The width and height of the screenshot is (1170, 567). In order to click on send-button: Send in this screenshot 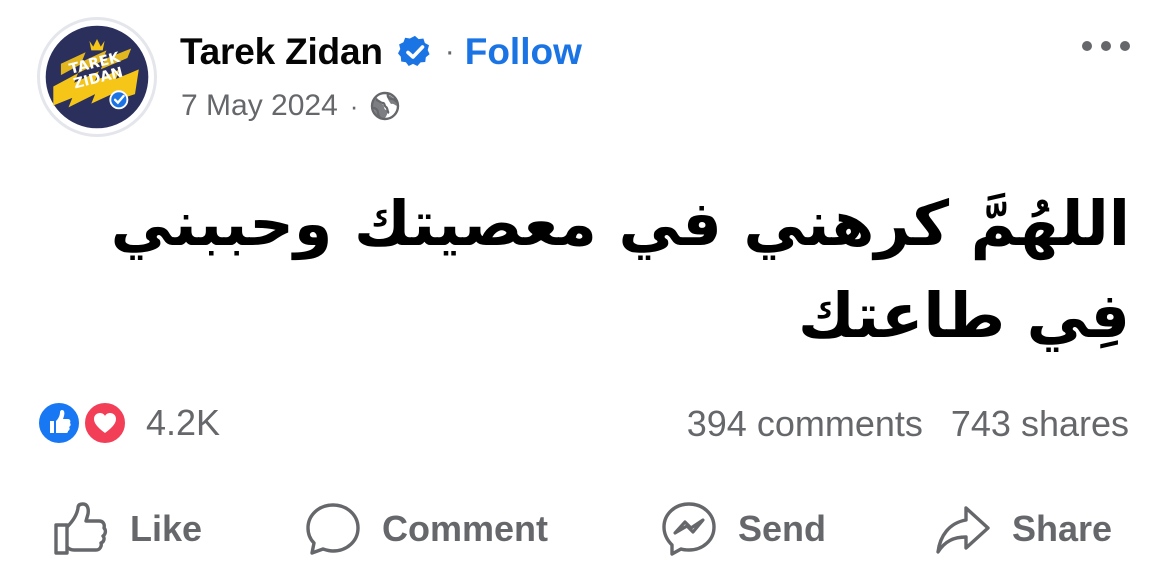, I will do `click(743, 529)`.